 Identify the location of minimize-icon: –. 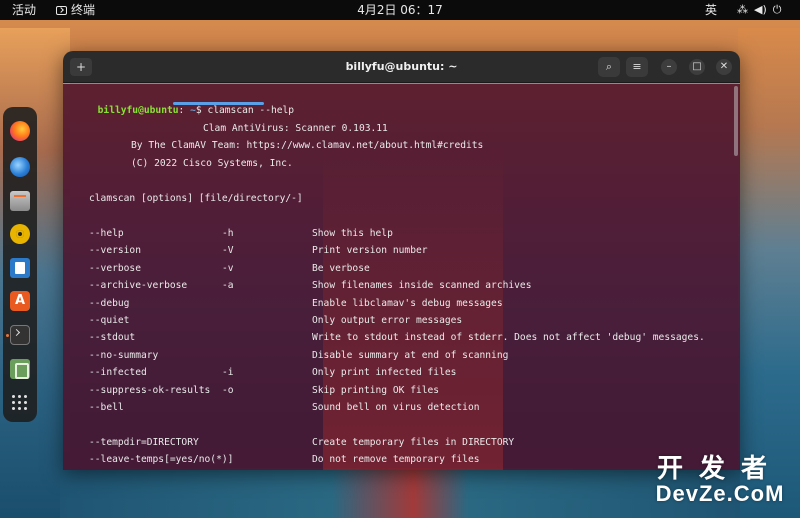
(669, 66).